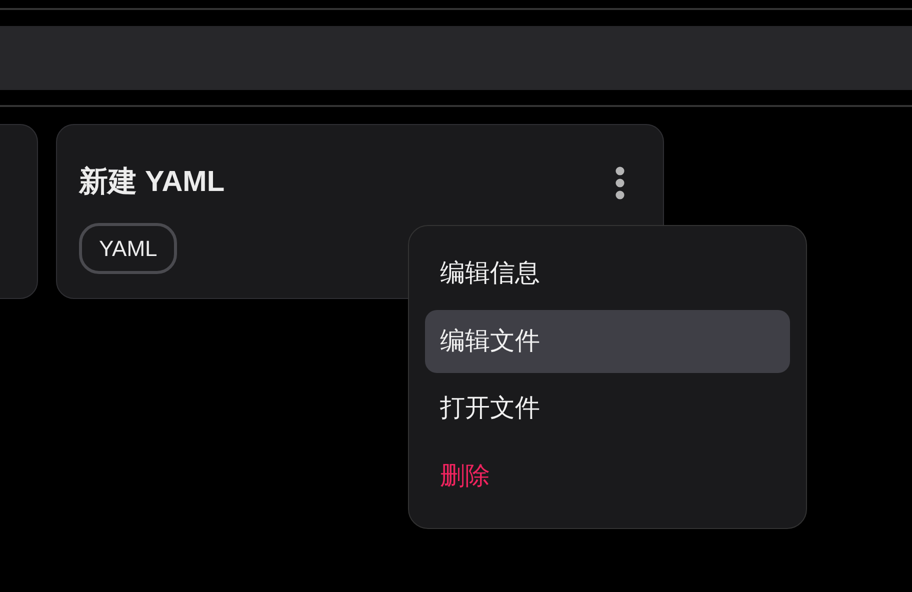 This screenshot has height=592, width=912. Describe the element at coordinates (607, 408) in the screenshot. I see `menu-item: 打开文件` at that location.